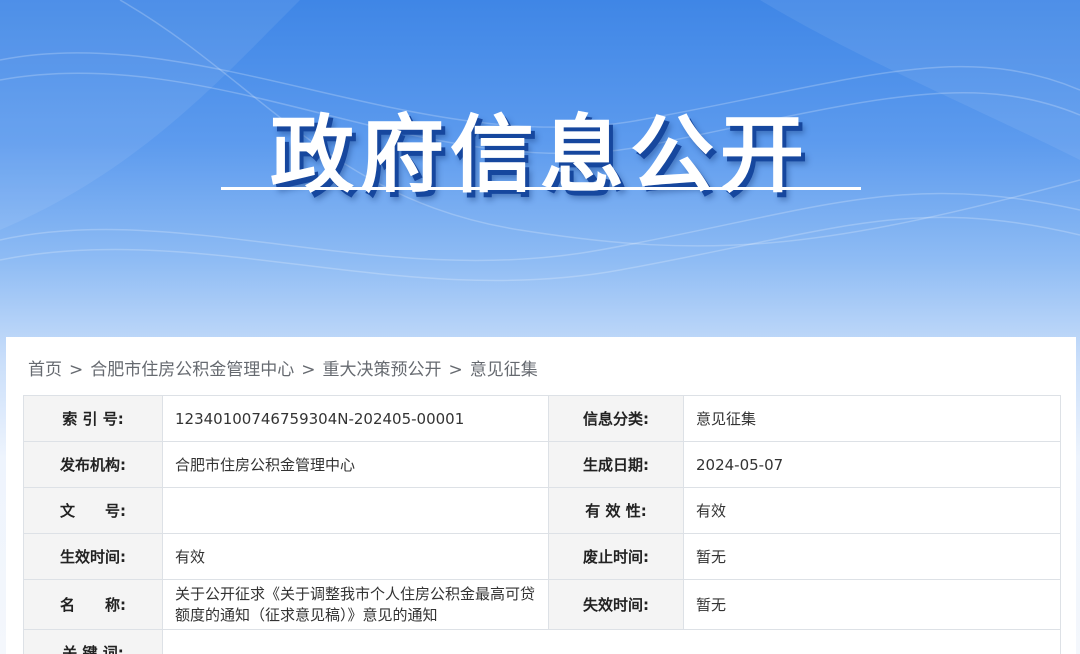 This screenshot has width=1080, height=654. Describe the element at coordinates (93, 418) in the screenshot. I see `index-number-label: 索 引 号:` at that location.